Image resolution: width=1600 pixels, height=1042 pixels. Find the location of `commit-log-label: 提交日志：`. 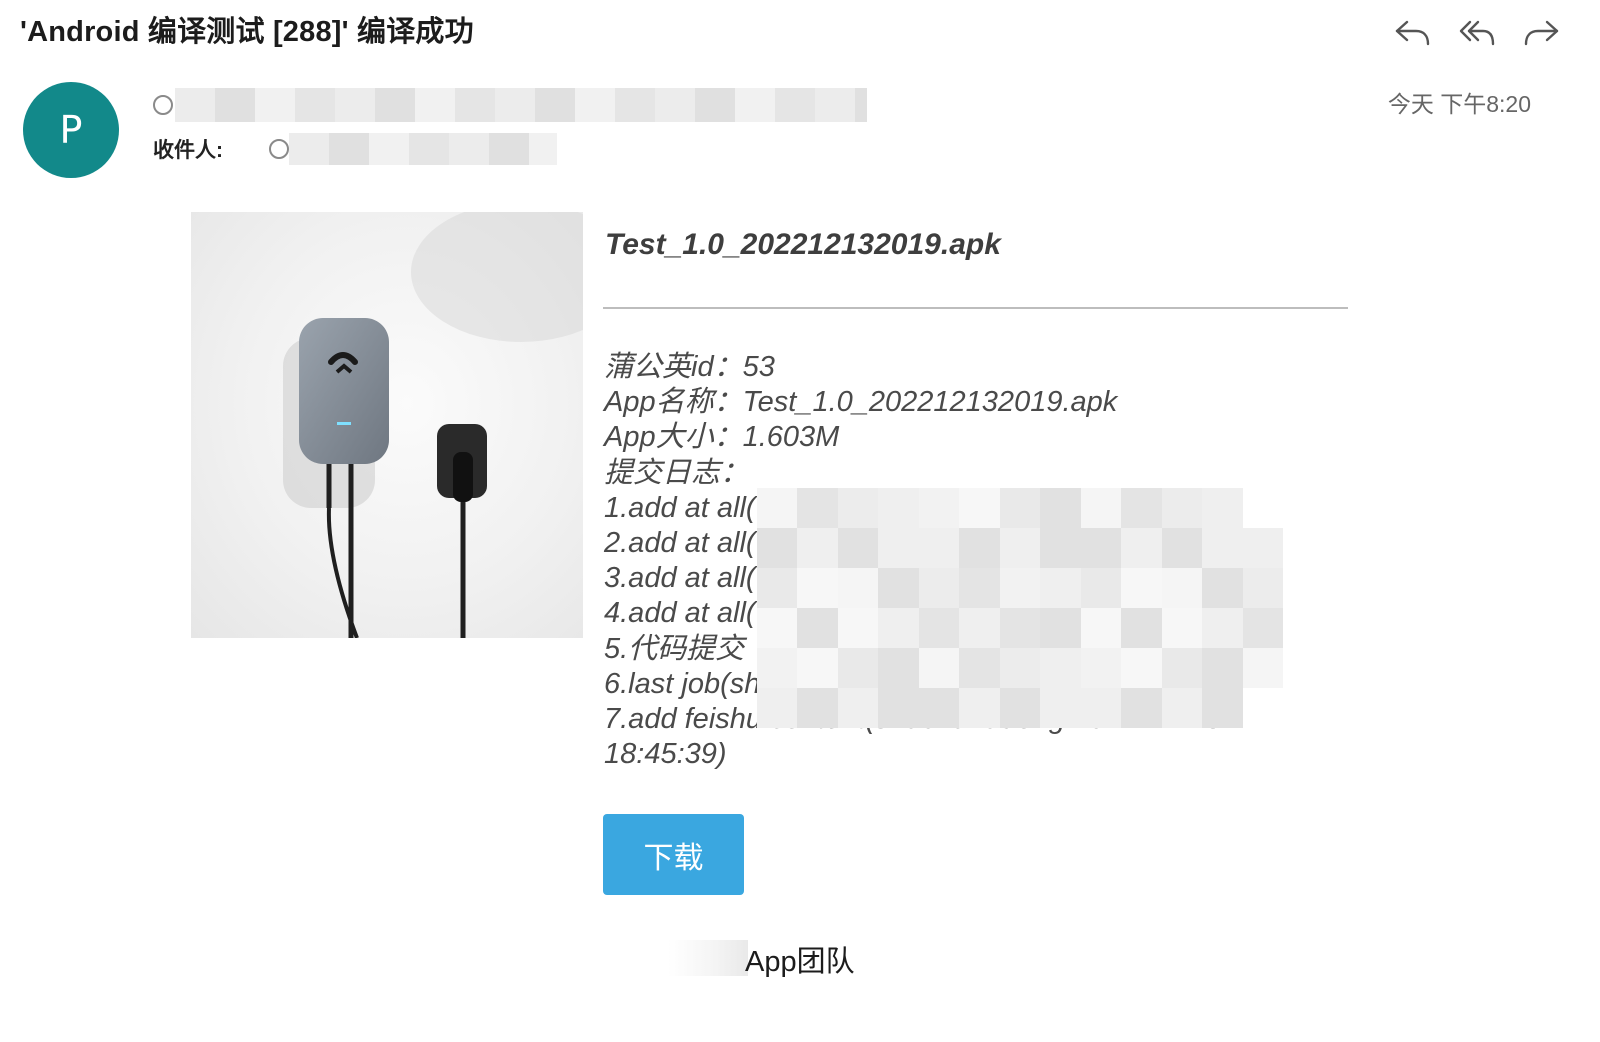

commit-log-label: 提交日志： is located at coordinates (677, 472).